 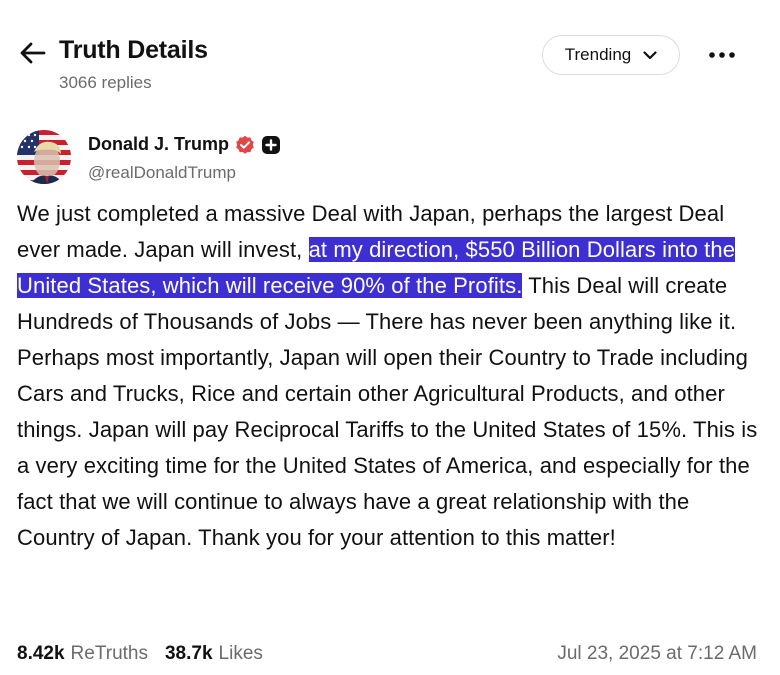 What do you see at coordinates (214, 654) in the screenshot?
I see `likes-stat: 38.7k Likes` at bounding box center [214, 654].